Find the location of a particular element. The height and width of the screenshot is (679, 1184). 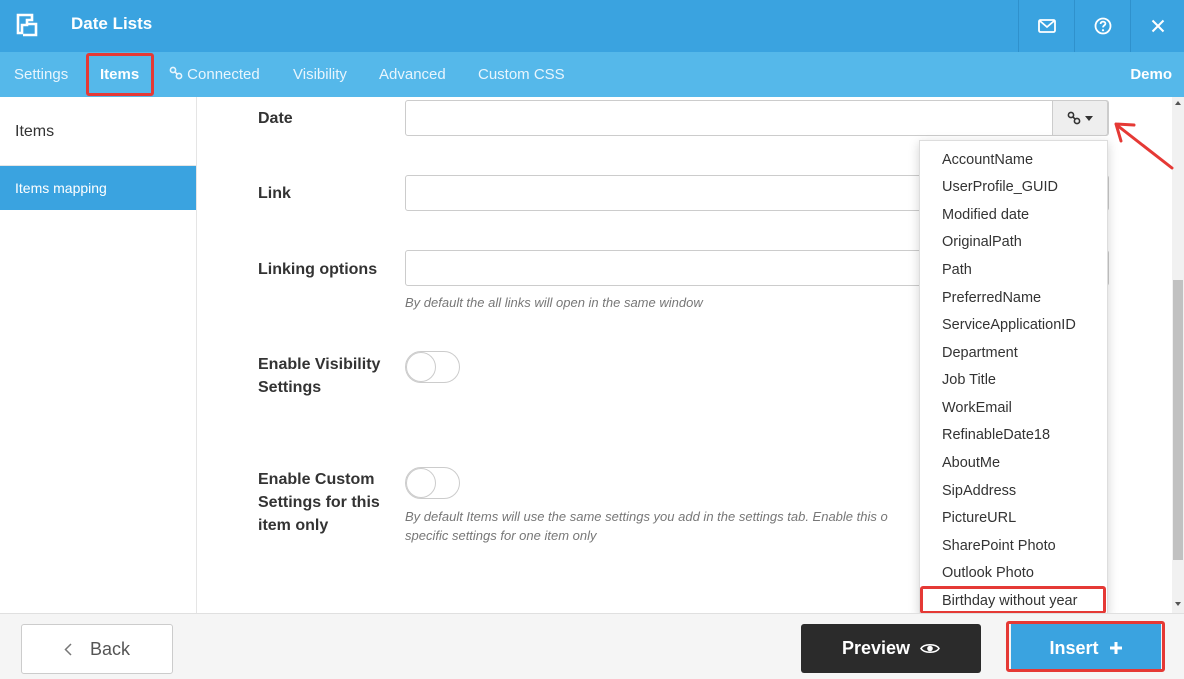

date-input is located at coordinates (757, 118).